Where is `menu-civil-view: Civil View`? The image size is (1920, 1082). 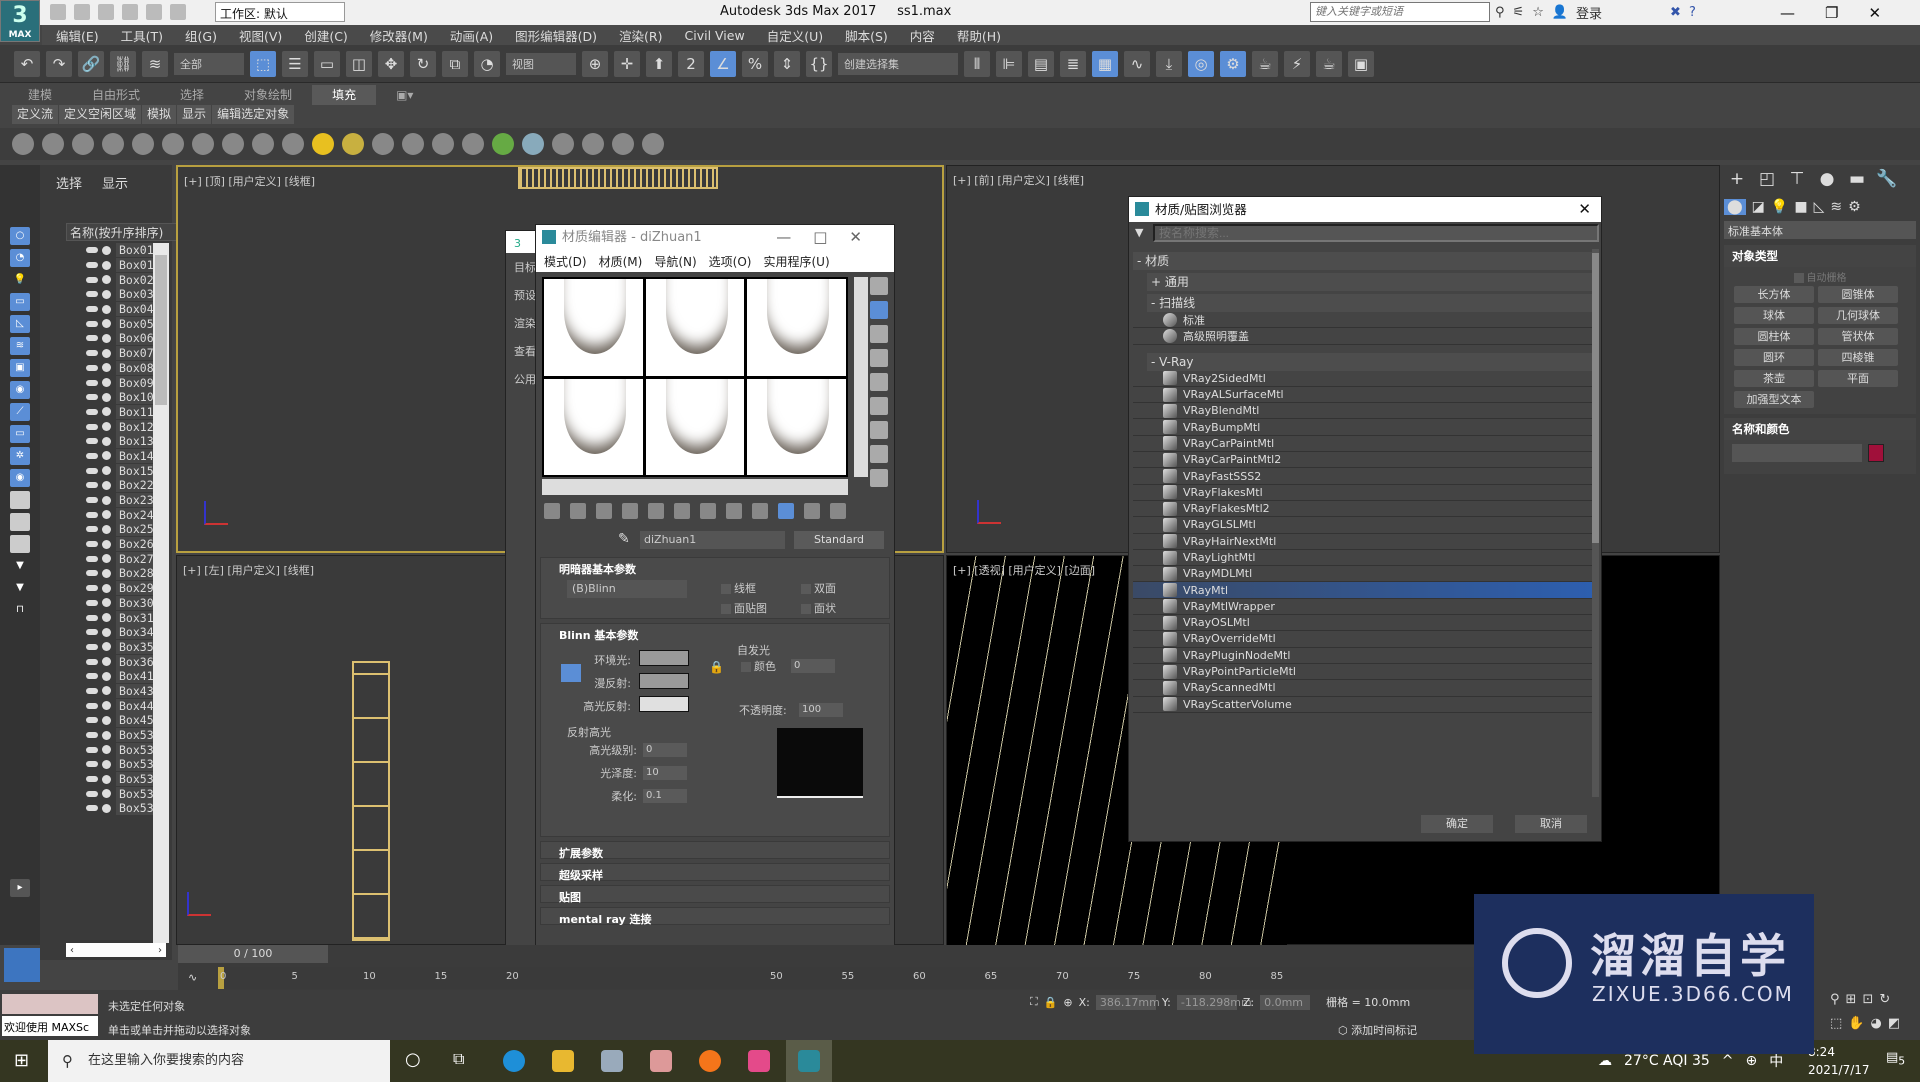
menu-civil-view: Civil View is located at coordinates (715, 35).